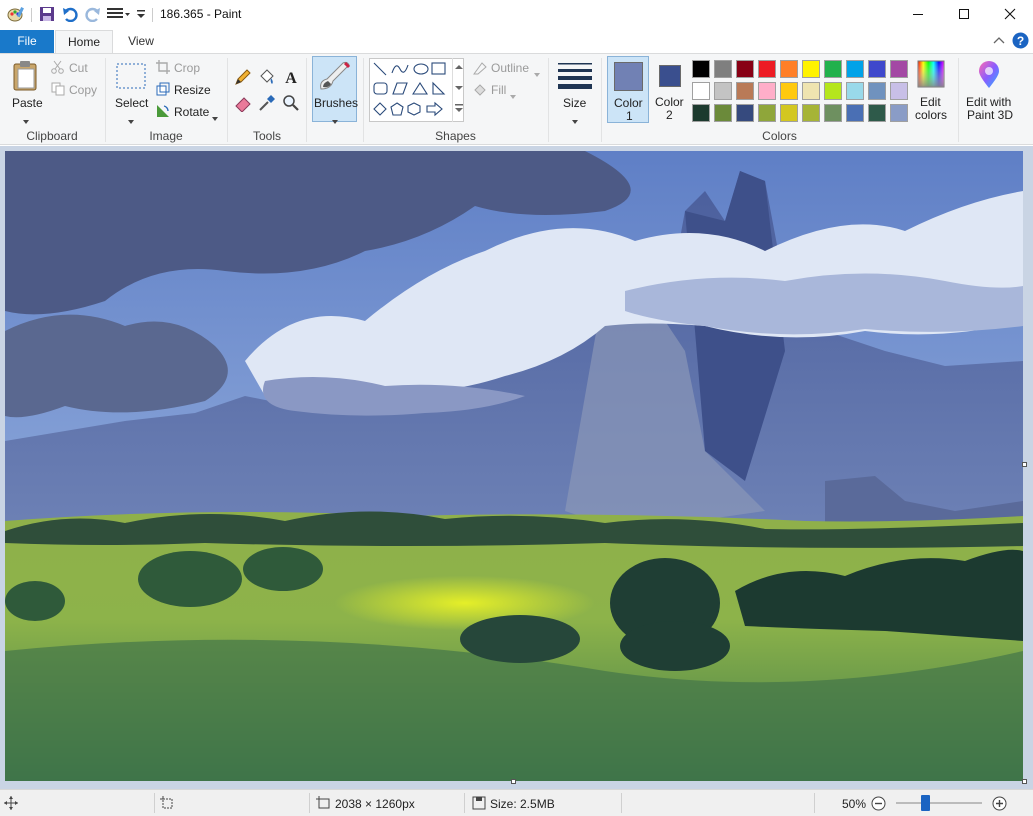  I want to click on paste-label: Paste, so click(27, 103).